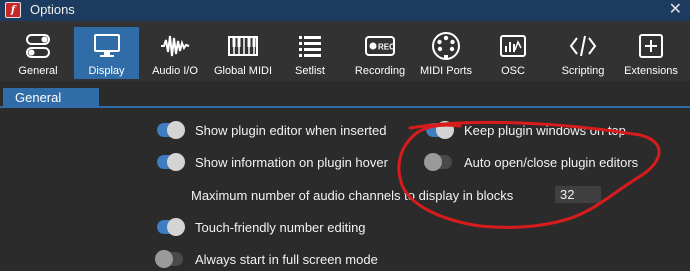 The image size is (690, 271). I want to click on osc-icon, so click(513, 46).